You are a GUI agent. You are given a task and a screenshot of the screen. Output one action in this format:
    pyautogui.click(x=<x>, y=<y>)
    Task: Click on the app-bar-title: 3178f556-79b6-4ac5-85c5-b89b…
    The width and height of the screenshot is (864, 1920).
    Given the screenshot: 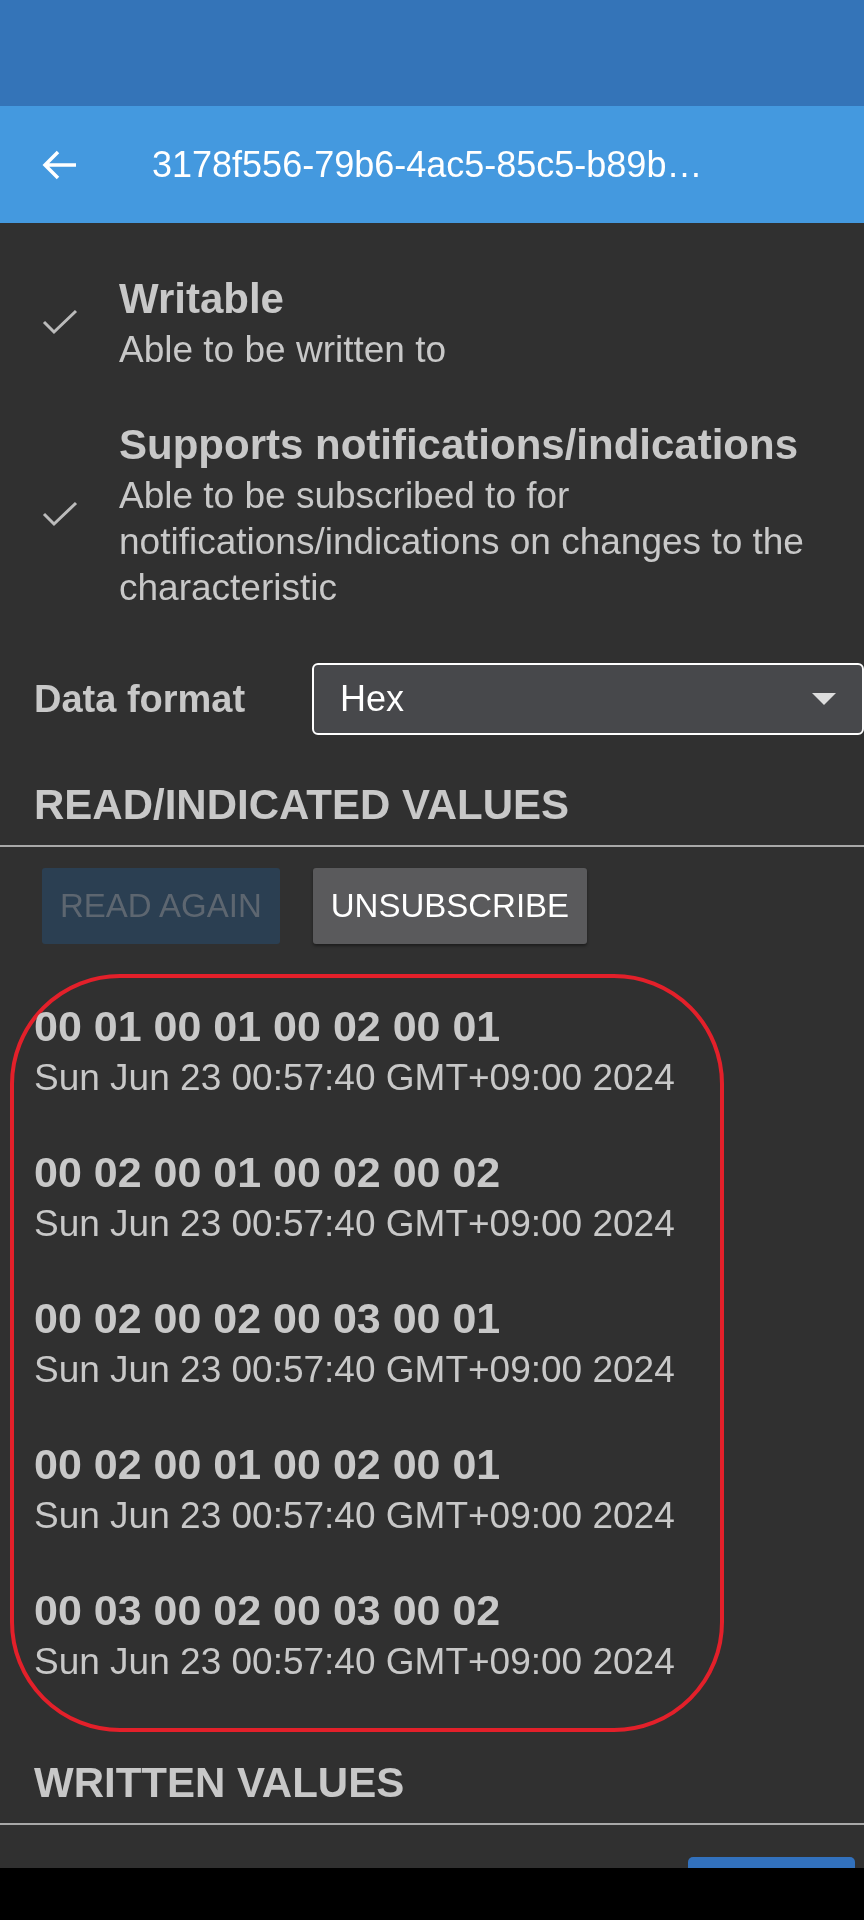 What is the action you would take?
    pyautogui.click(x=427, y=164)
    